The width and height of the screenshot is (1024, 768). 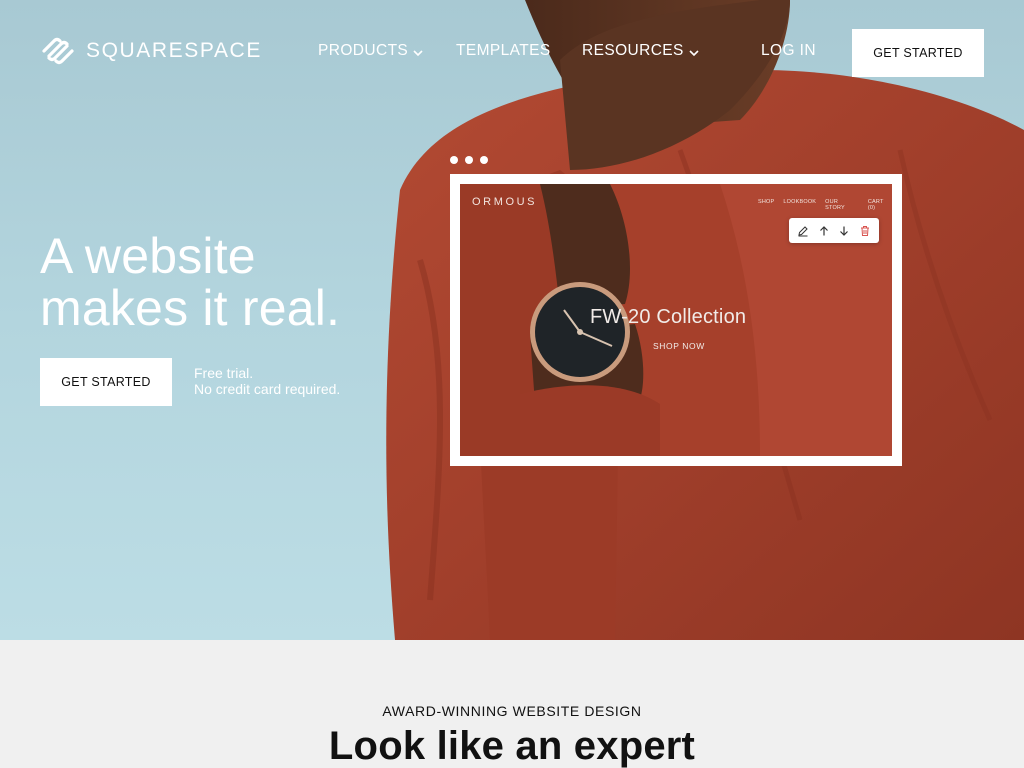 I want to click on trial-note: Free trial. No credit card required., so click(x=267, y=381).